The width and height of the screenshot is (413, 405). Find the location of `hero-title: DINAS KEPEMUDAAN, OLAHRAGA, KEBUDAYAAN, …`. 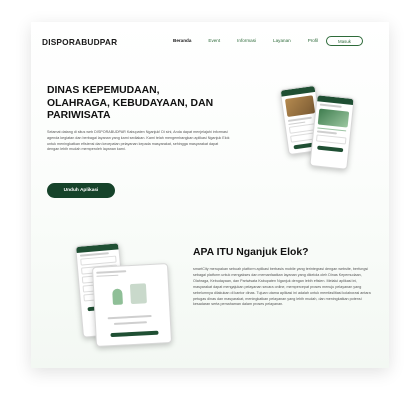

hero-title: DINAS KEPEMUDAAN, OLAHRAGA, KEBUDAYAAN, … is located at coordinates (130, 103).